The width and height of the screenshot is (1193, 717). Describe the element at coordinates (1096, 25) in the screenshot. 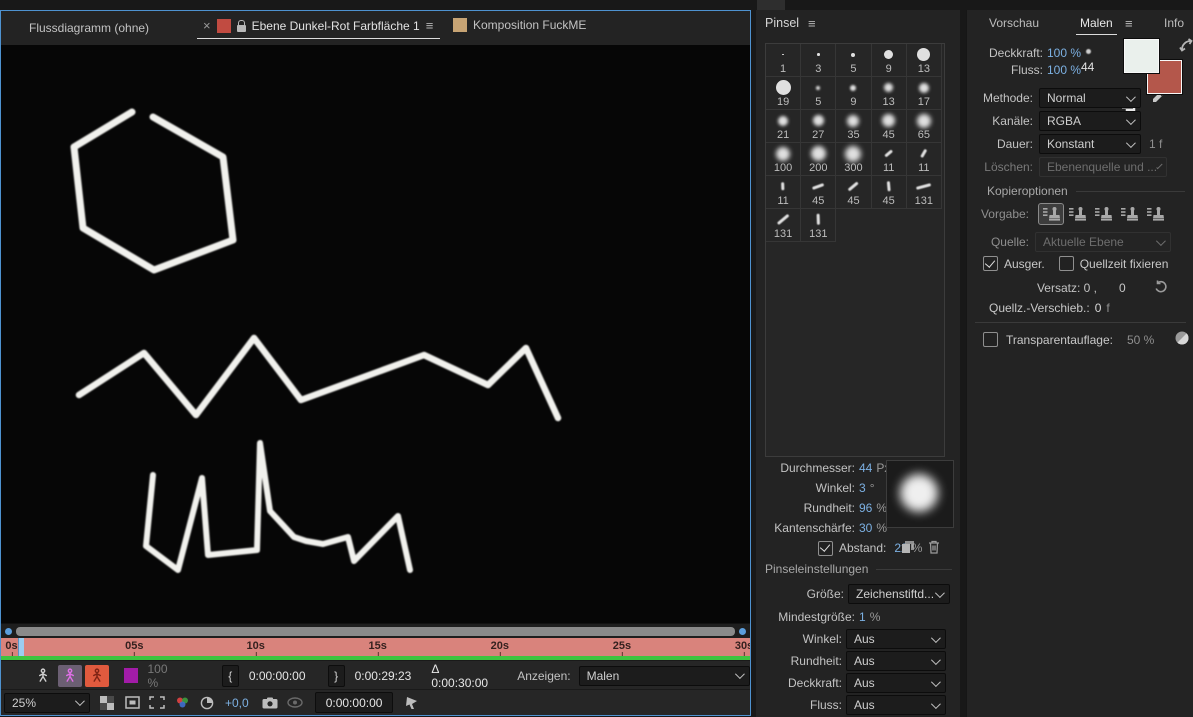

I see `tab-malen: Malen` at that location.